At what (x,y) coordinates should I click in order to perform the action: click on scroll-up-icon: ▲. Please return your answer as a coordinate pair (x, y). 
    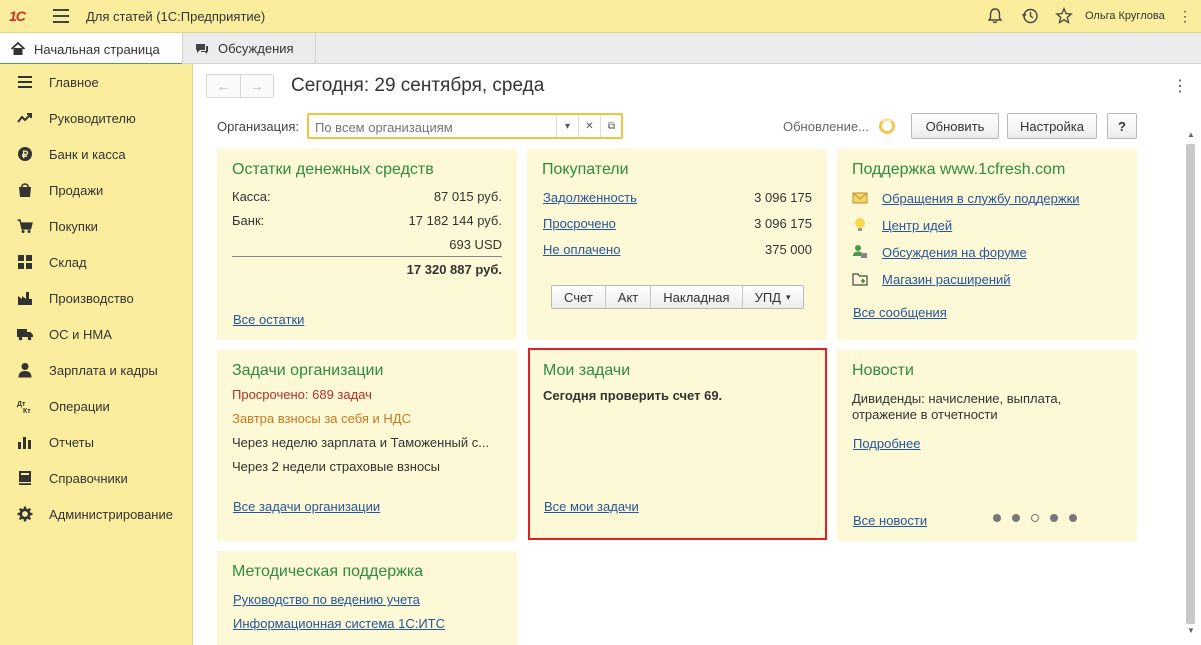
    Looking at the image, I should click on (1191, 134).